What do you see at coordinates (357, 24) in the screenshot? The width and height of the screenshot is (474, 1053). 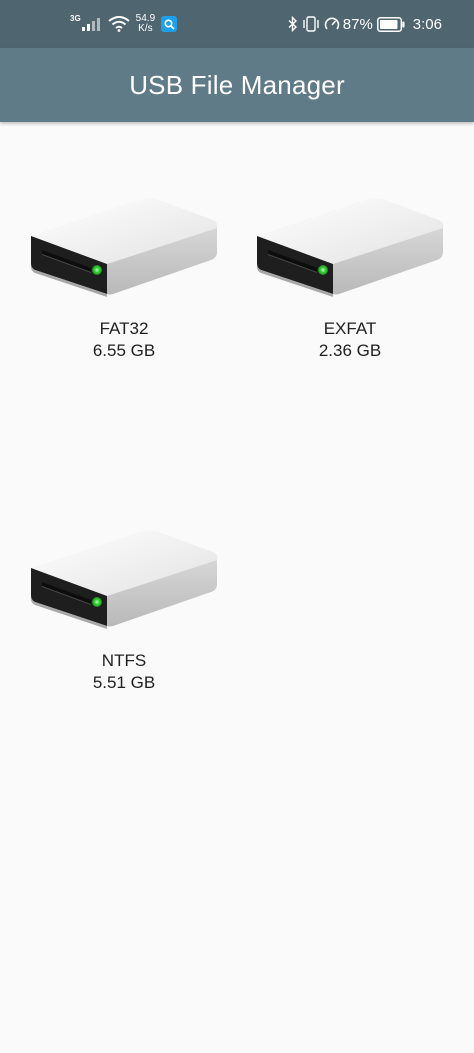 I see `battery-percent: 87%` at bounding box center [357, 24].